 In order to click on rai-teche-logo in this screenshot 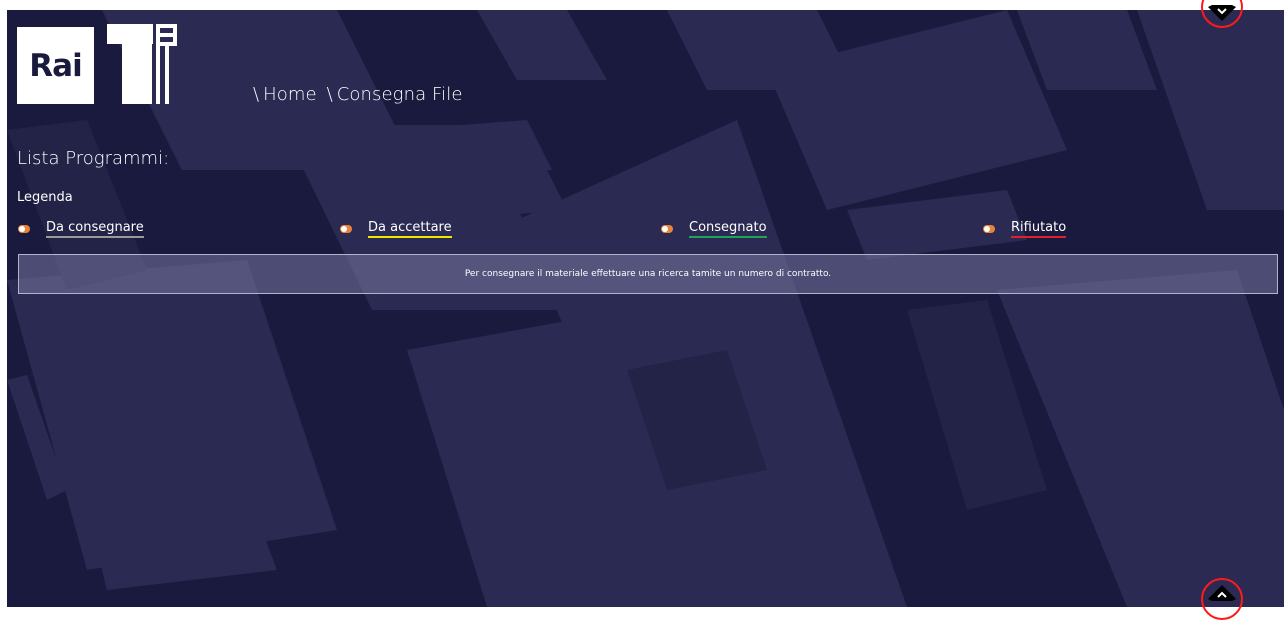, I will do `click(142, 64)`.